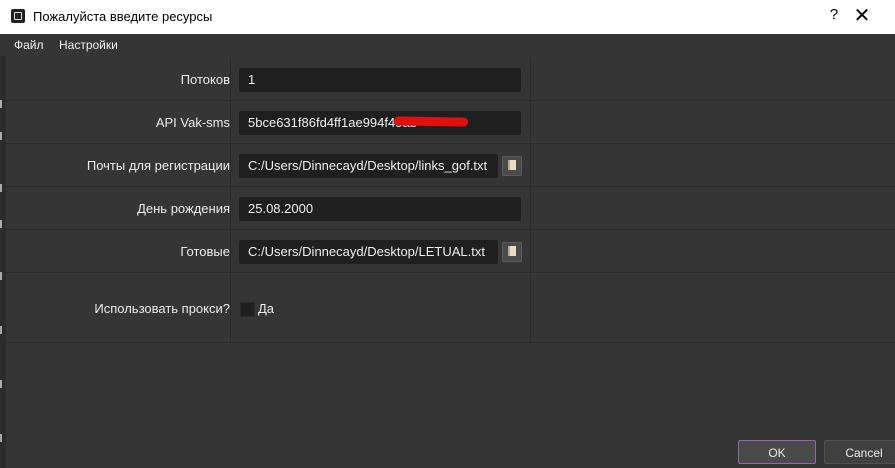 This screenshot has width=895, height=468. Describe the element at coordinates (368, 252) in the screenshot. I see `ready-path-field: C:/Users/Dinnecayd/Desktop/LETUAL.txt` at that location.